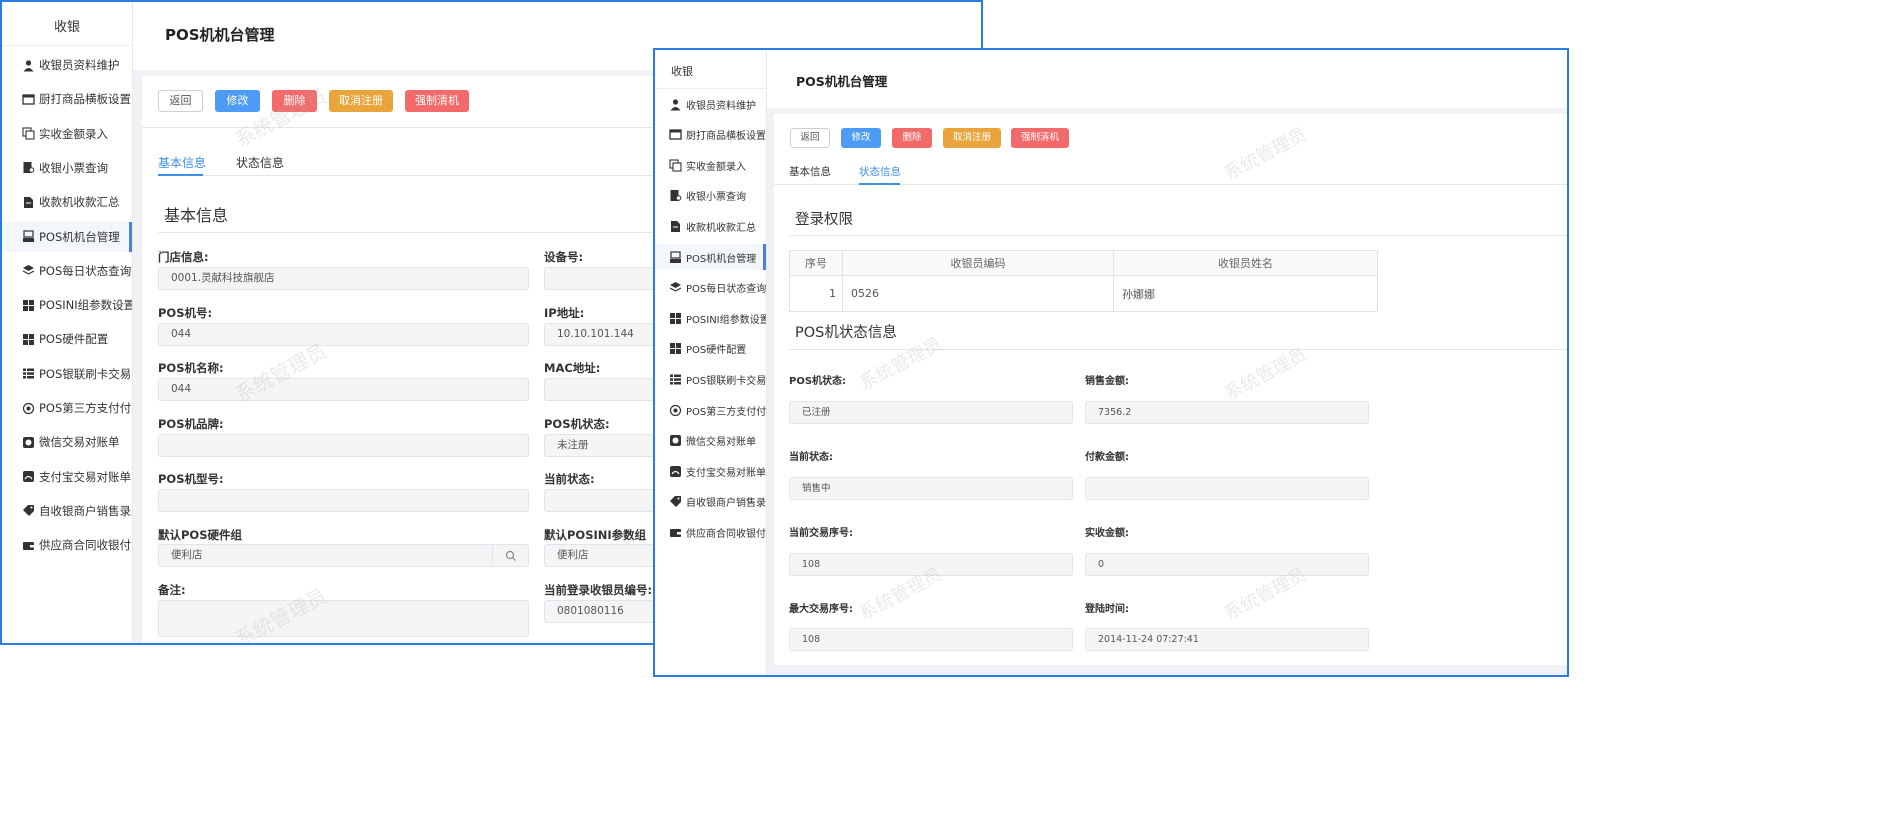  Describe the element at coordinates (343, 445) in the screenshot. I see `brand-field` at that location.